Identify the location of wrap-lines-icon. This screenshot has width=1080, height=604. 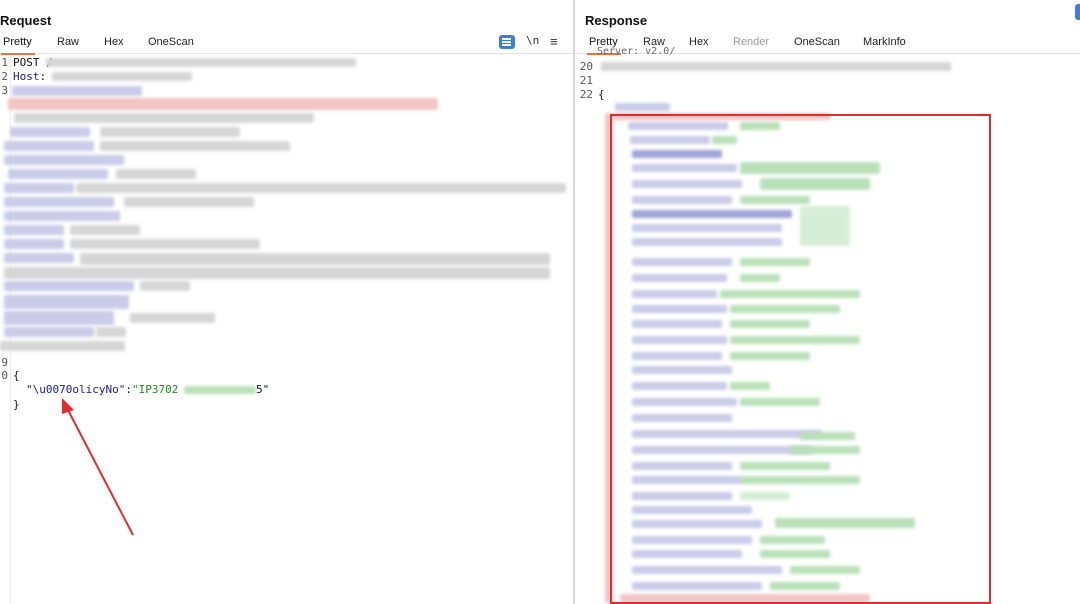
(507, 42).